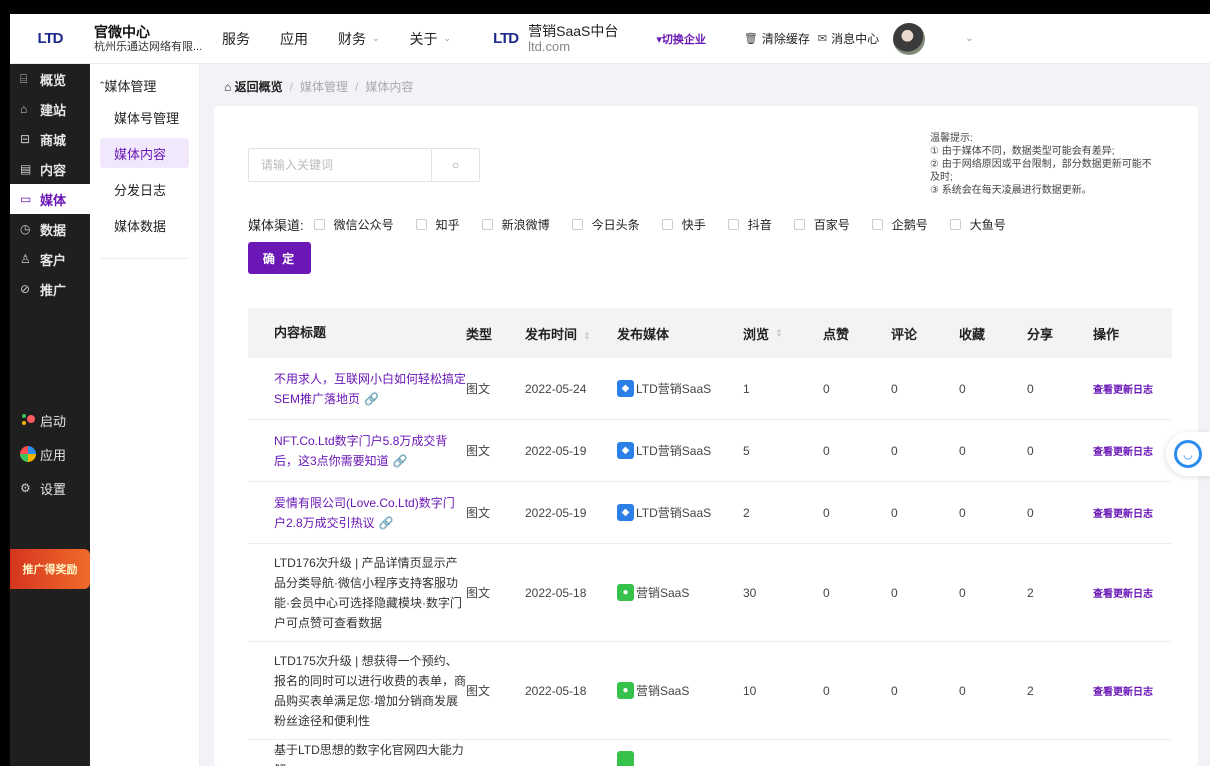  What do you see at coordinates (681, 39) in the screenshot?
I see `switch-company-button: ▾切换企业` at bounding box center [681, 39].